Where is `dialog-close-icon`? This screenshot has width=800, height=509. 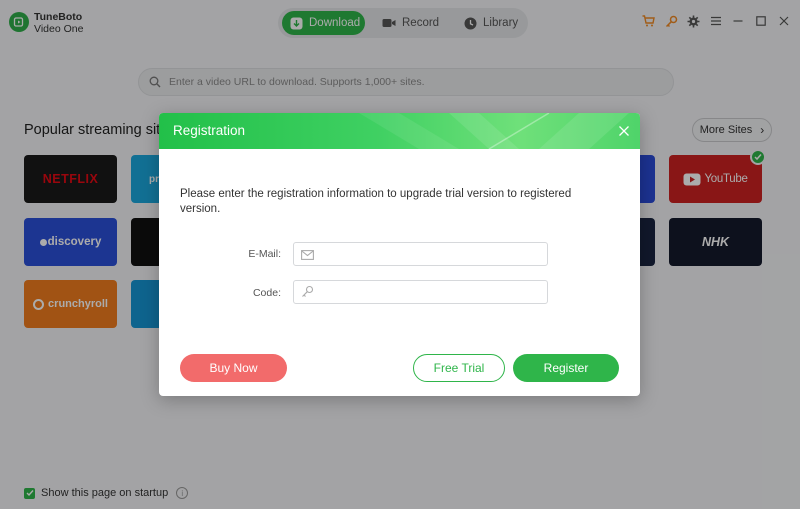 dialog-close-icon is located at coordinates (624, 131).